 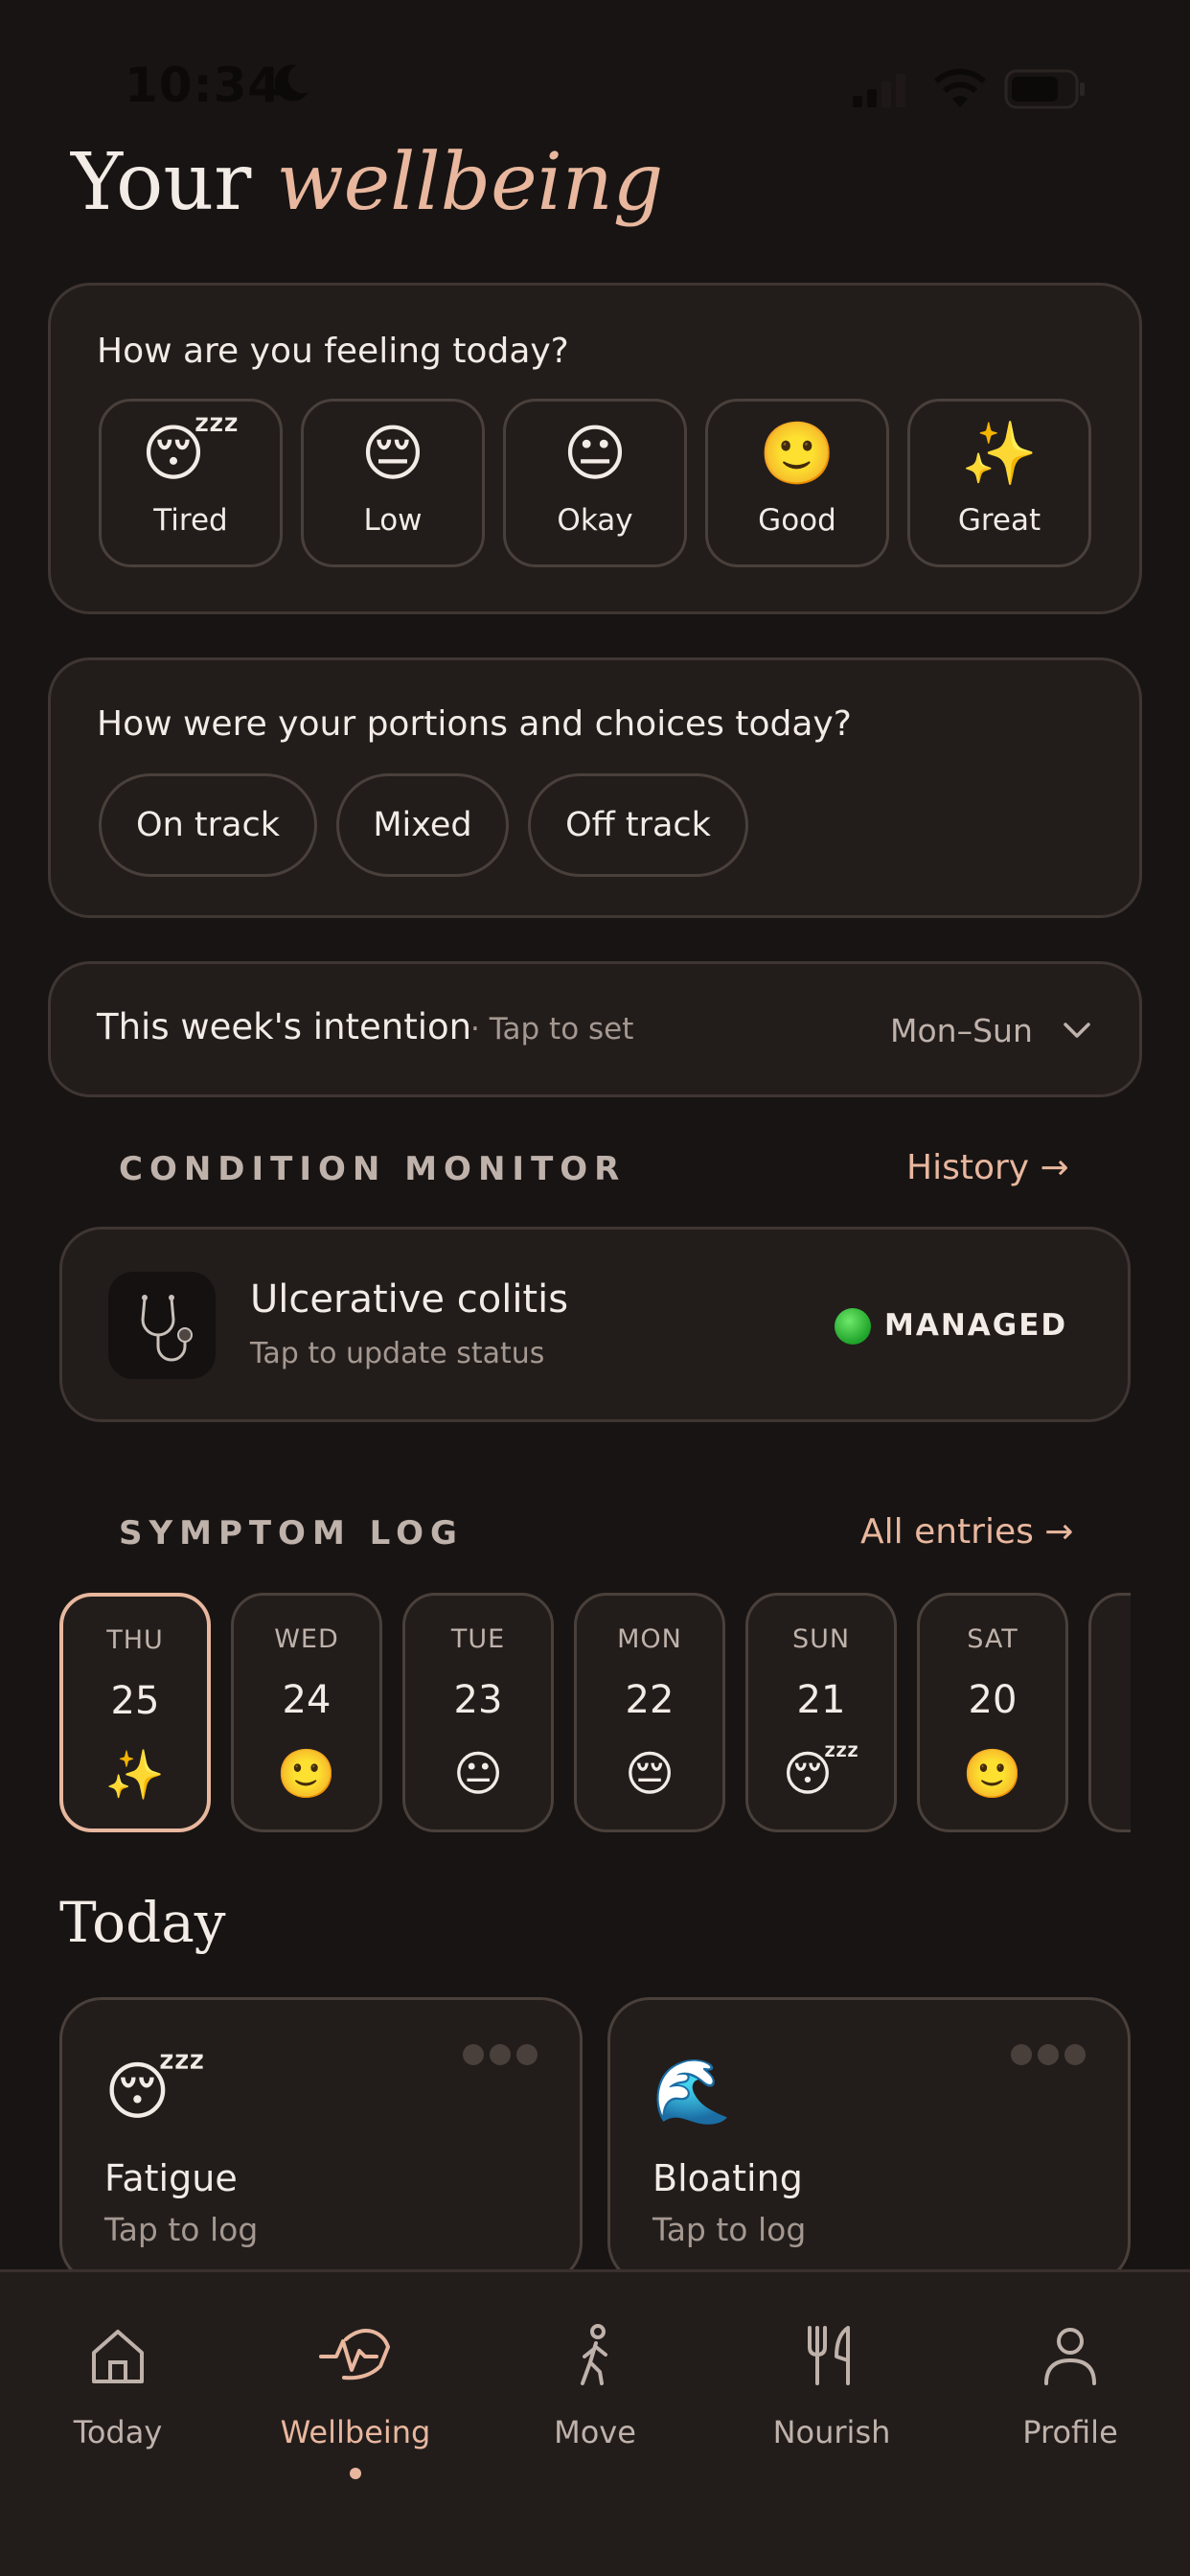 I want to click on mood-option-okay: 😐 Okay, so click(x=595, y=483).